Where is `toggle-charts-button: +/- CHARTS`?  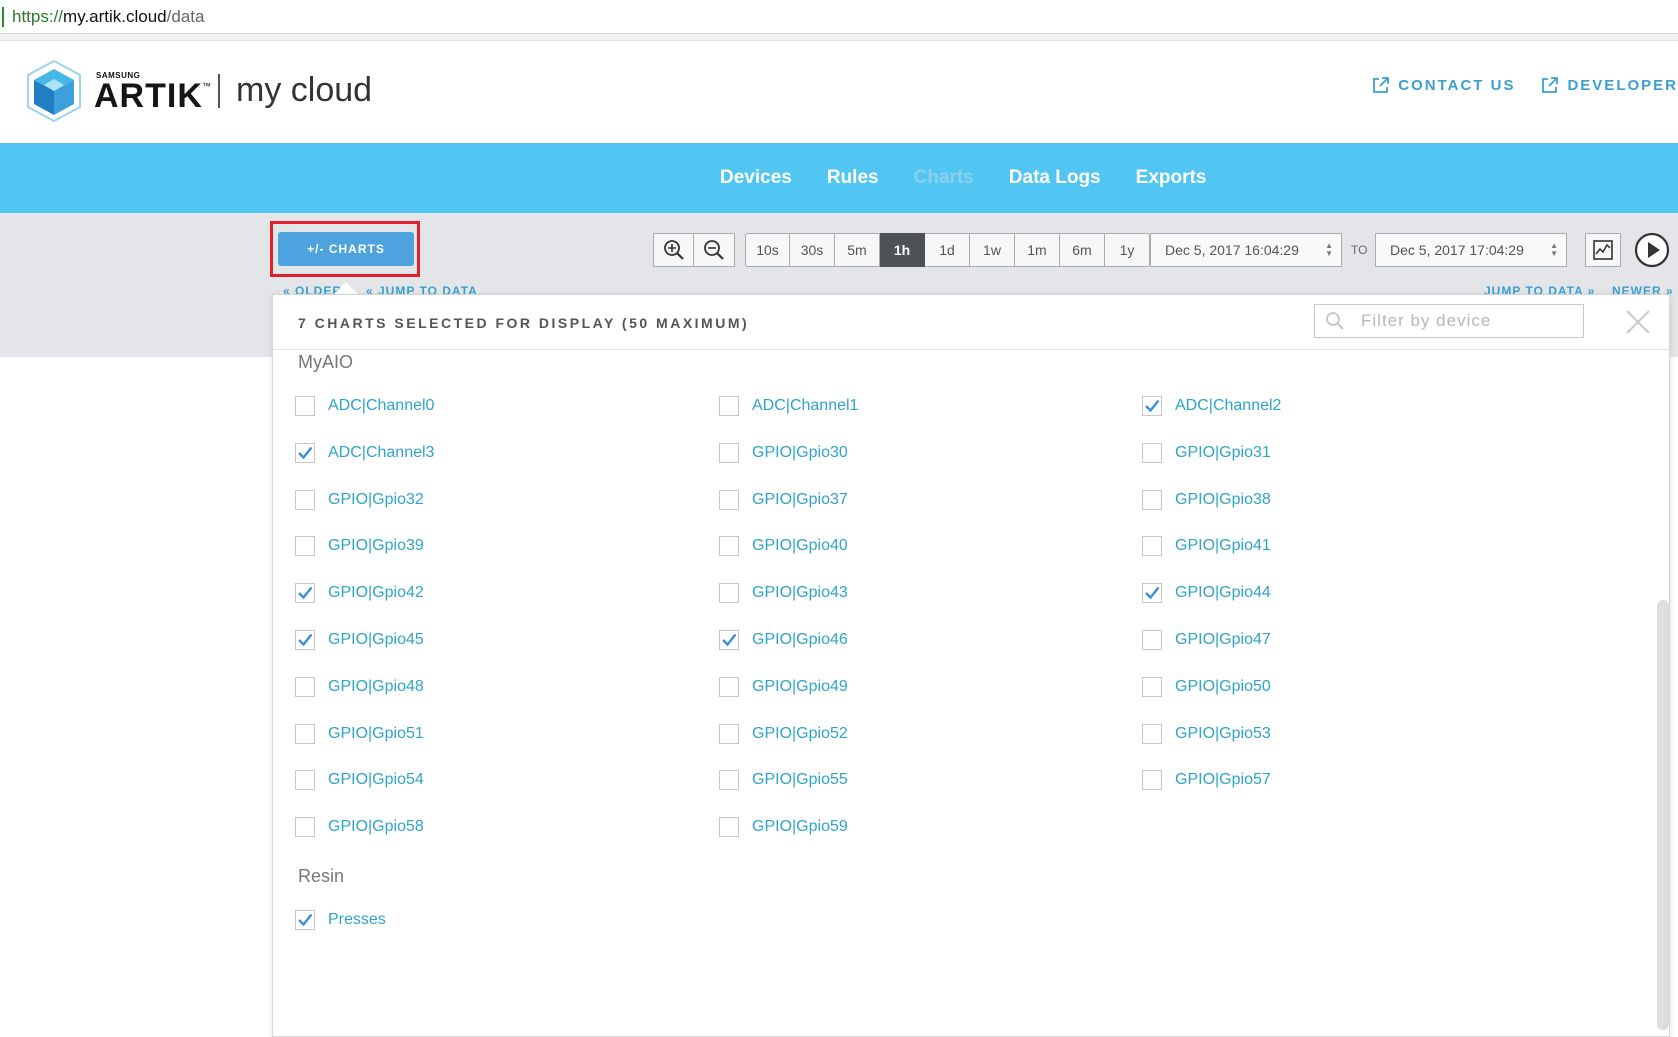 toggle-charts-button: +/- CHARTS is located at coordinates (346, 249).